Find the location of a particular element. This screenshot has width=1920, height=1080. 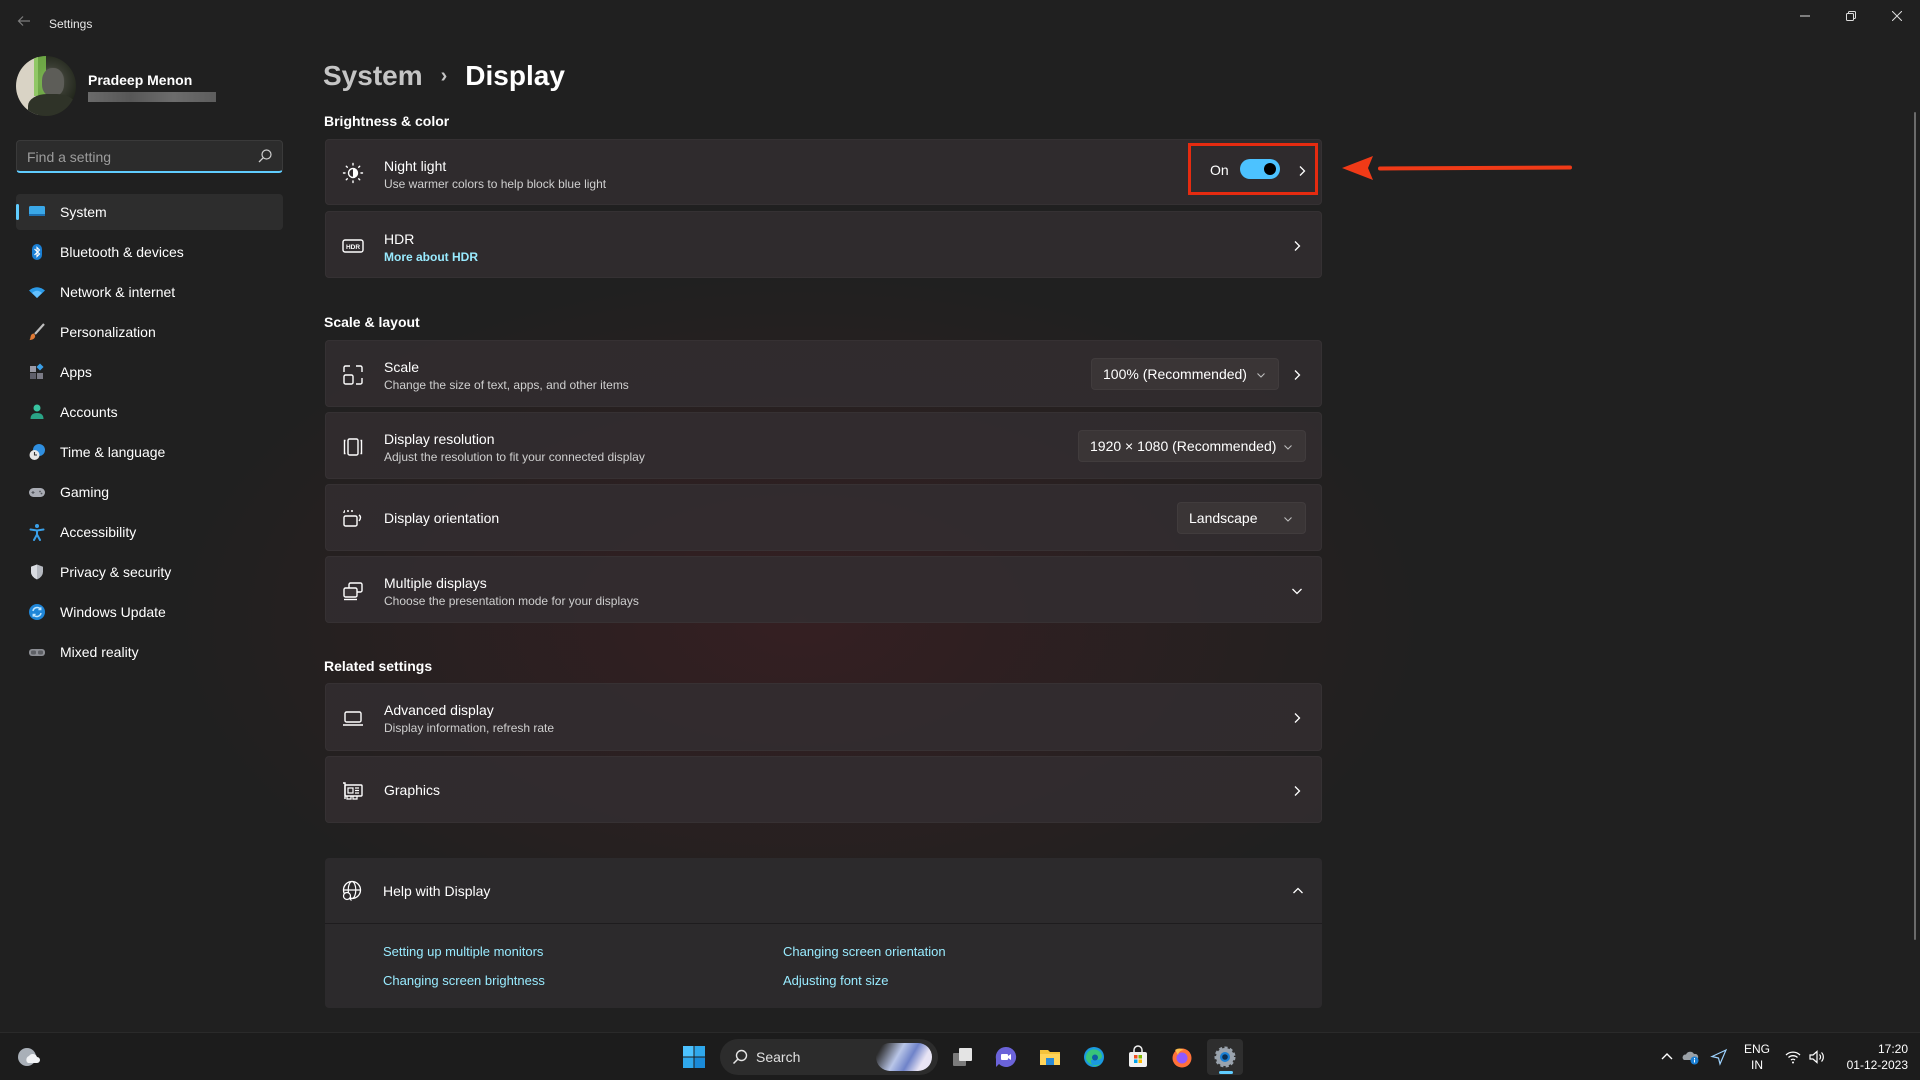

breadcrumb-parent: System is located at coordinates (373, 76).